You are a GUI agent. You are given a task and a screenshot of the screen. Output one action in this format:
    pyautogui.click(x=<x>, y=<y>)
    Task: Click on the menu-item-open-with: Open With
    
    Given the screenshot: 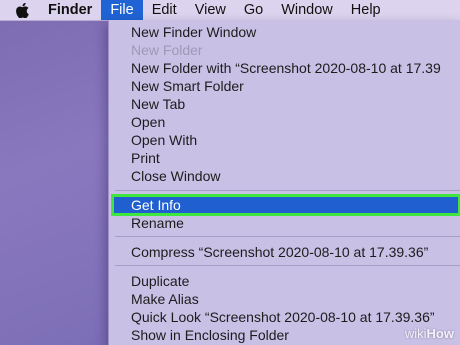 What is the action you would take?
    pyautogui.click(x=284, y=140)
    